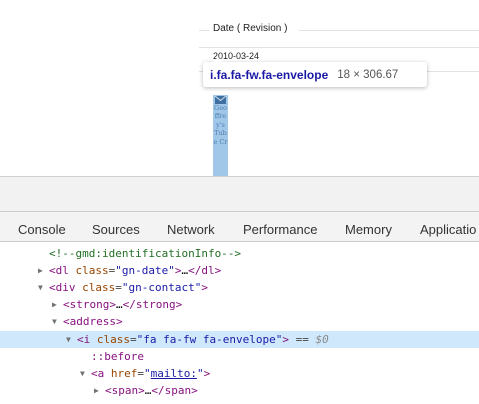  What do you see at coordinates (117, 356) in the screenshot?
I see `pseudo-element: ::before` at bounding box center [117, 356].